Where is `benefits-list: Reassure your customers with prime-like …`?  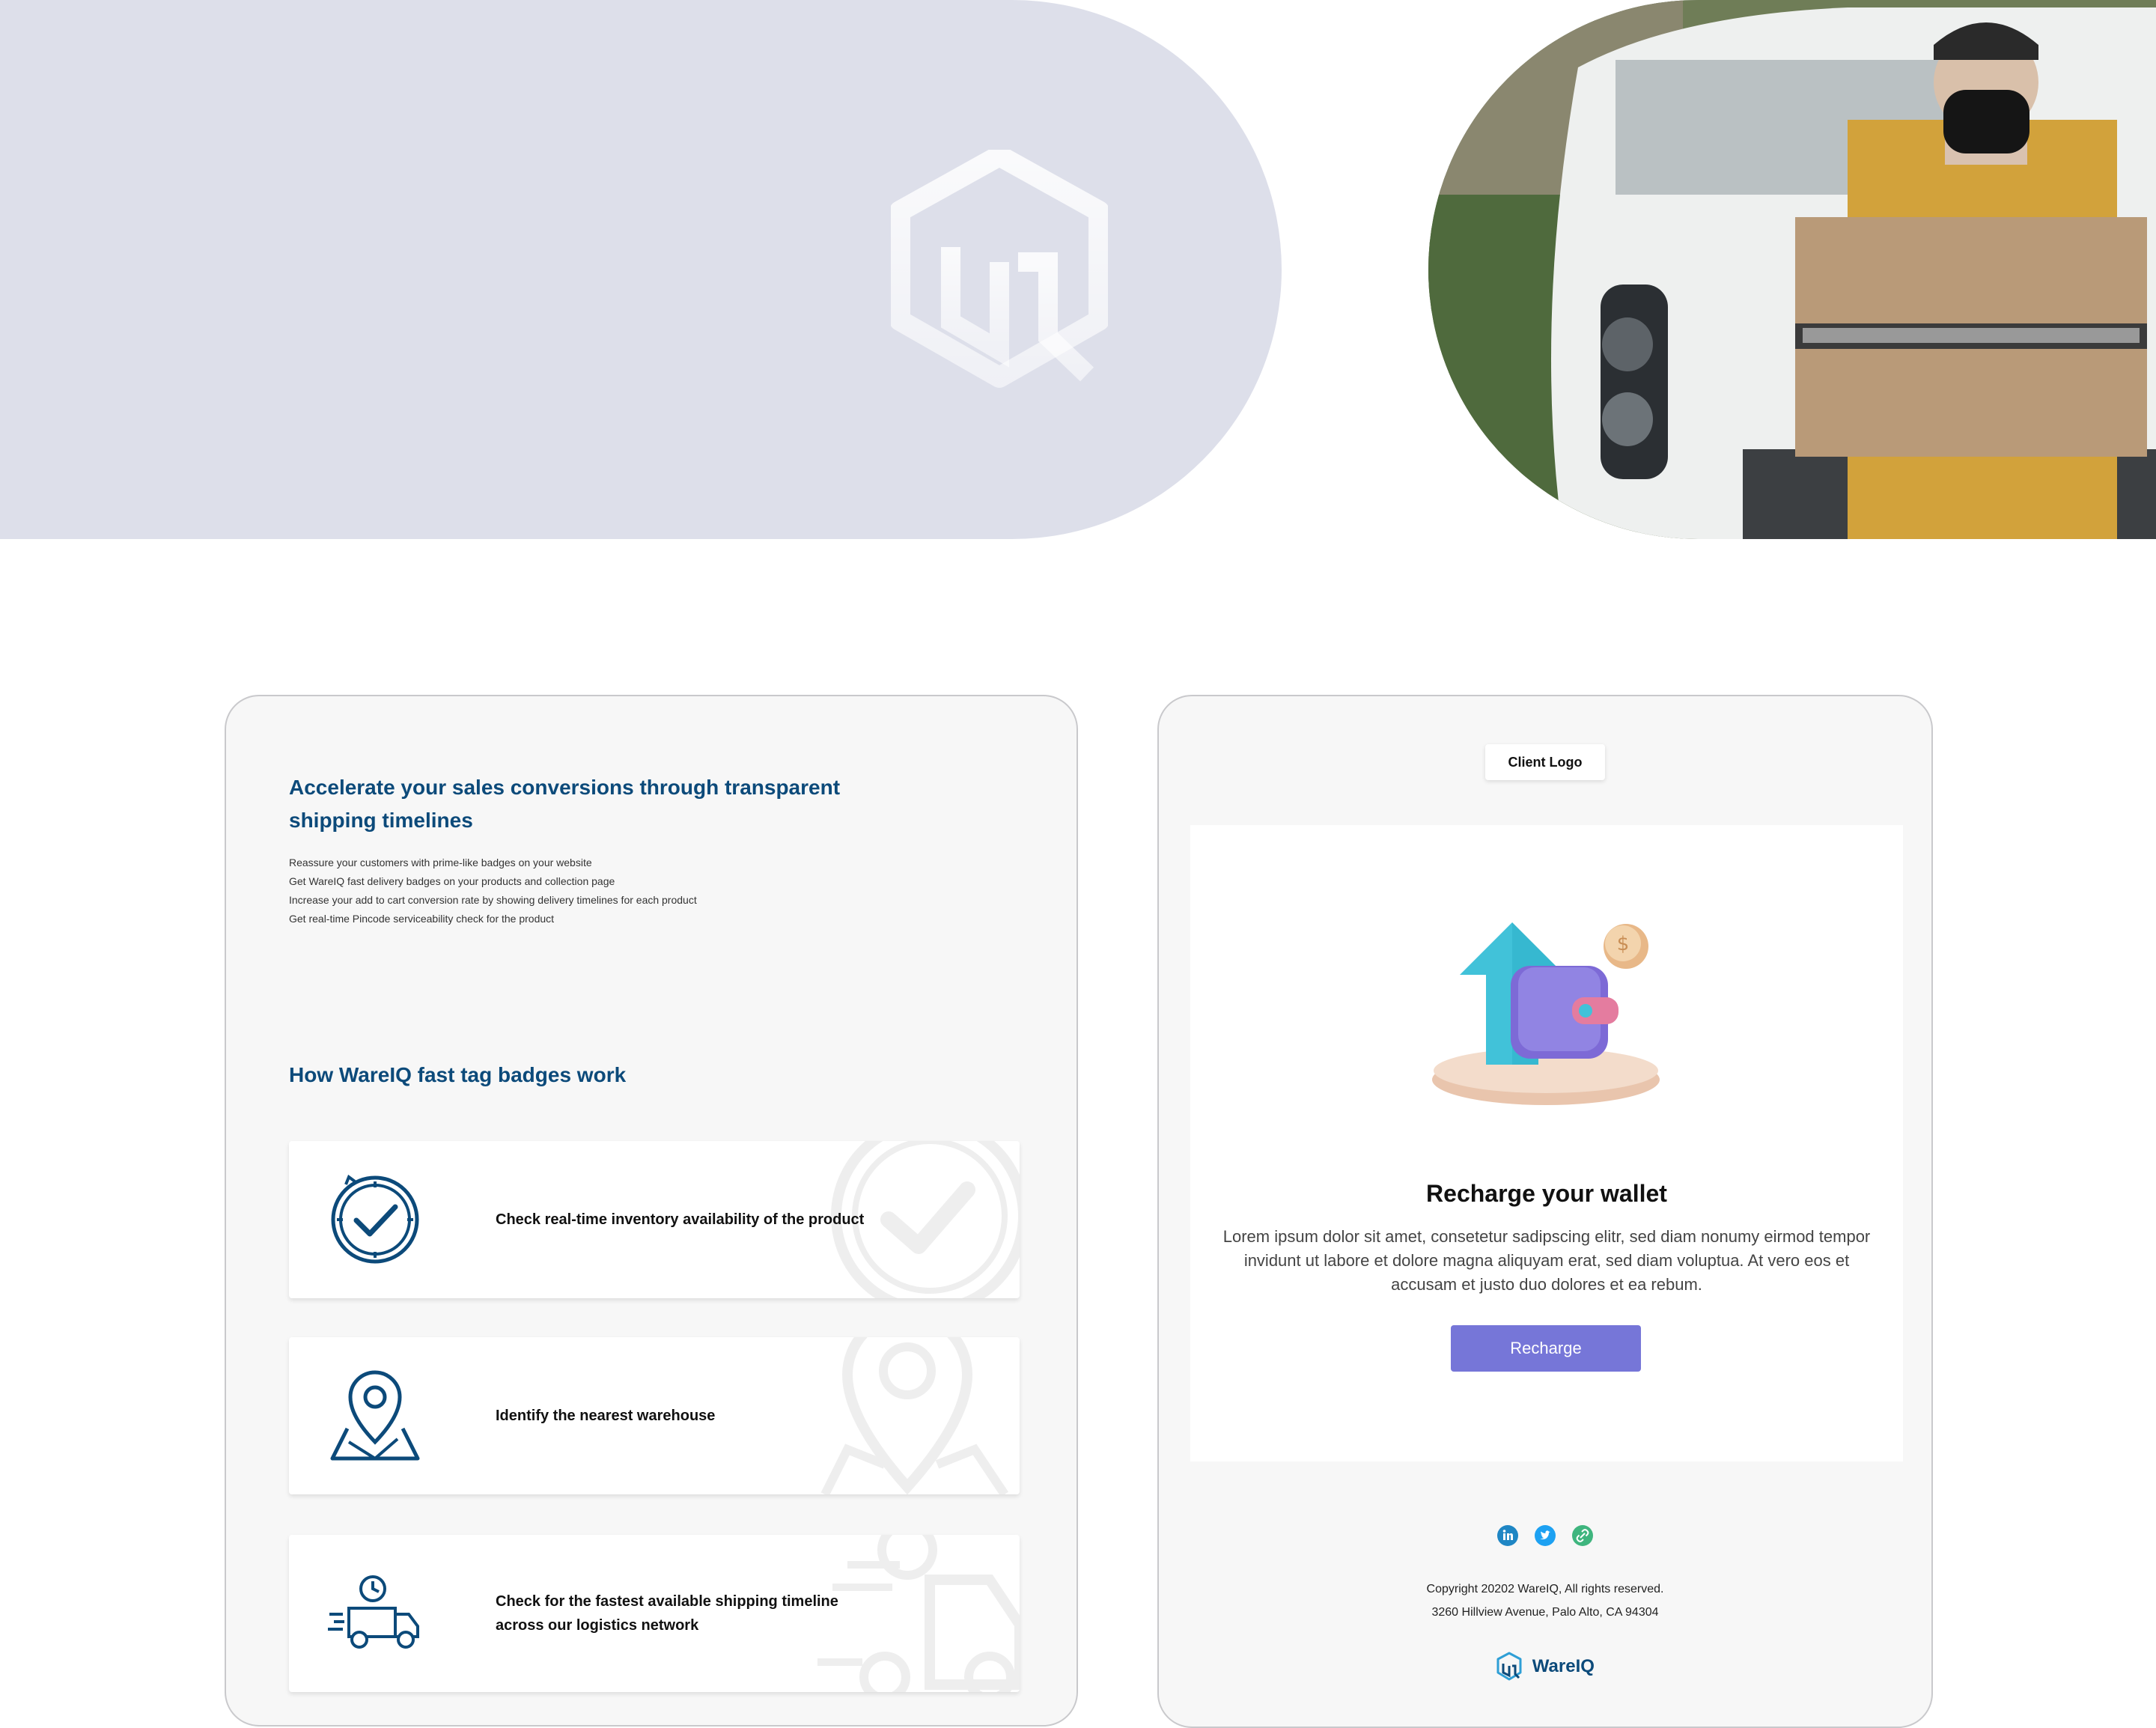 benefits-list: Reassure your customers with prime-like … is located at coordinates (493, 891).